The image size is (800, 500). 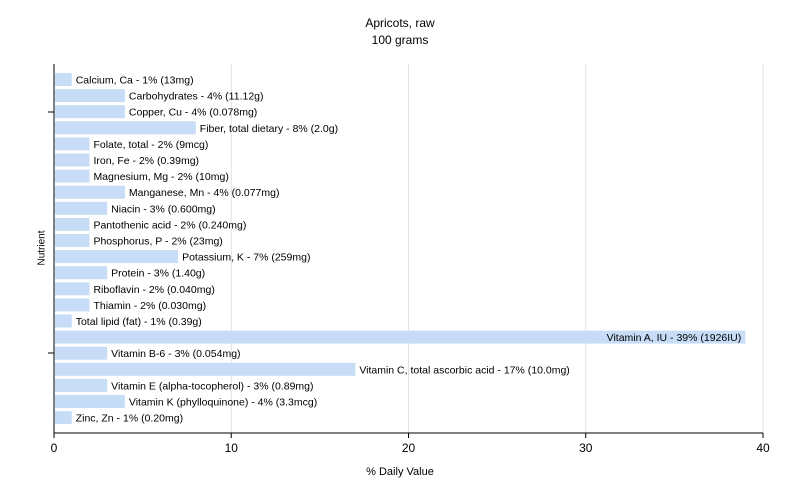 I want to click on bar-label: Niacin - 3% (0.600mg), so click(x=163, y=209).